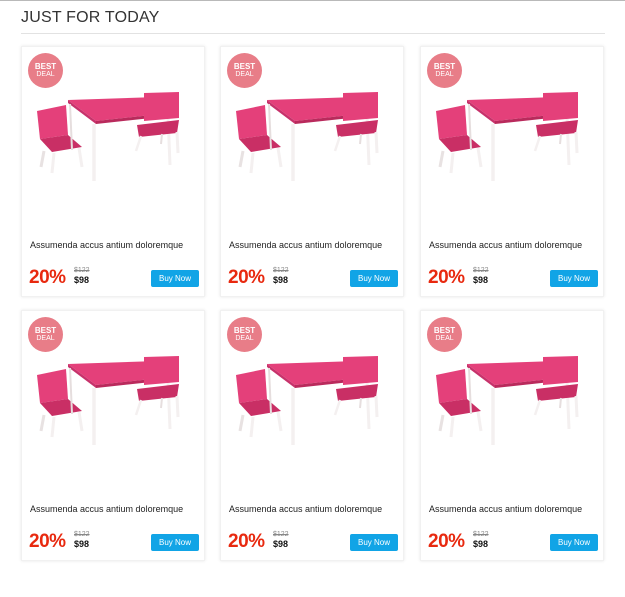 This screenshot has width=625, height=597. What do you see at coordinates (312, 0) in the screenshot?
I see `top-divider` at bounding box center [312, 0].